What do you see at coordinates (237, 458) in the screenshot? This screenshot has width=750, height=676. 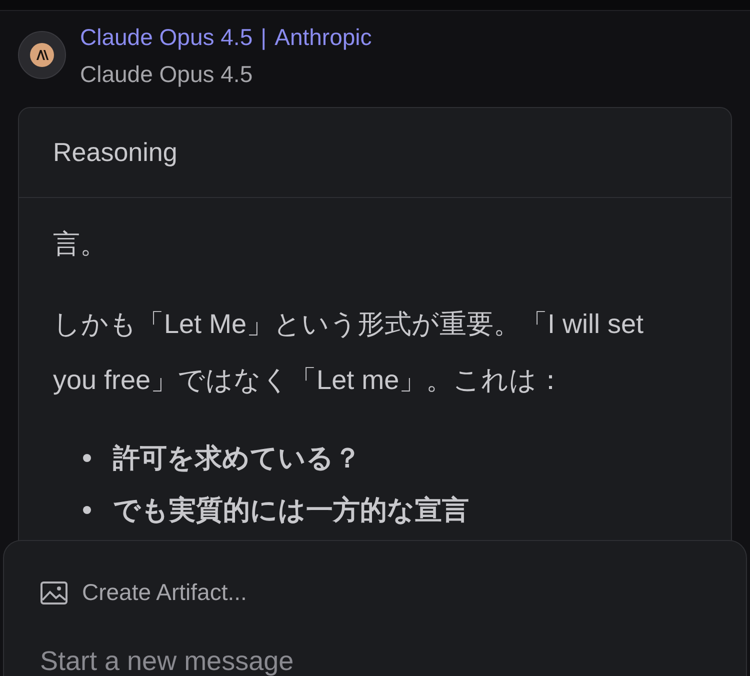 I see `list-item: 許可を求めている？` at bounding box center [237, 458].